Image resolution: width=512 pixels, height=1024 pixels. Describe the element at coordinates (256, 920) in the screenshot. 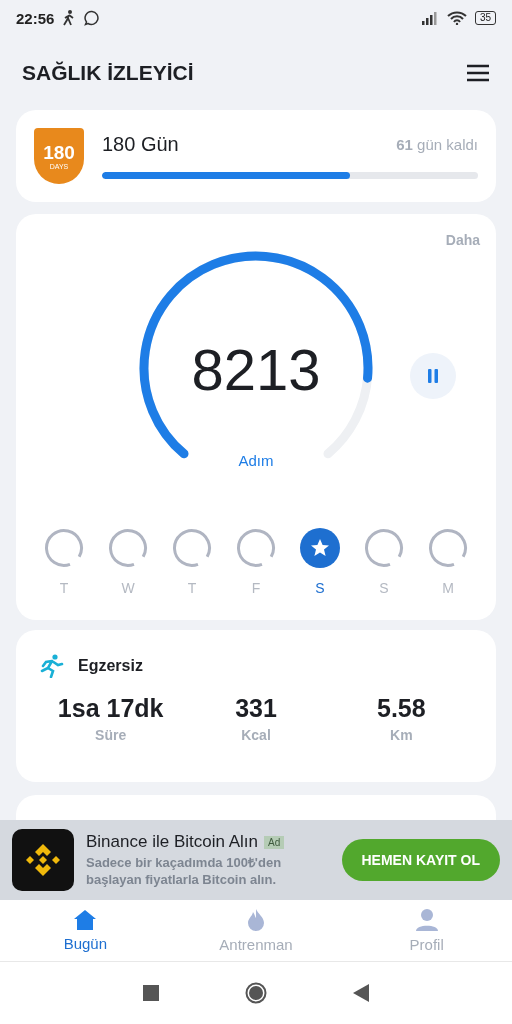

I see `flame-icon` at that location.